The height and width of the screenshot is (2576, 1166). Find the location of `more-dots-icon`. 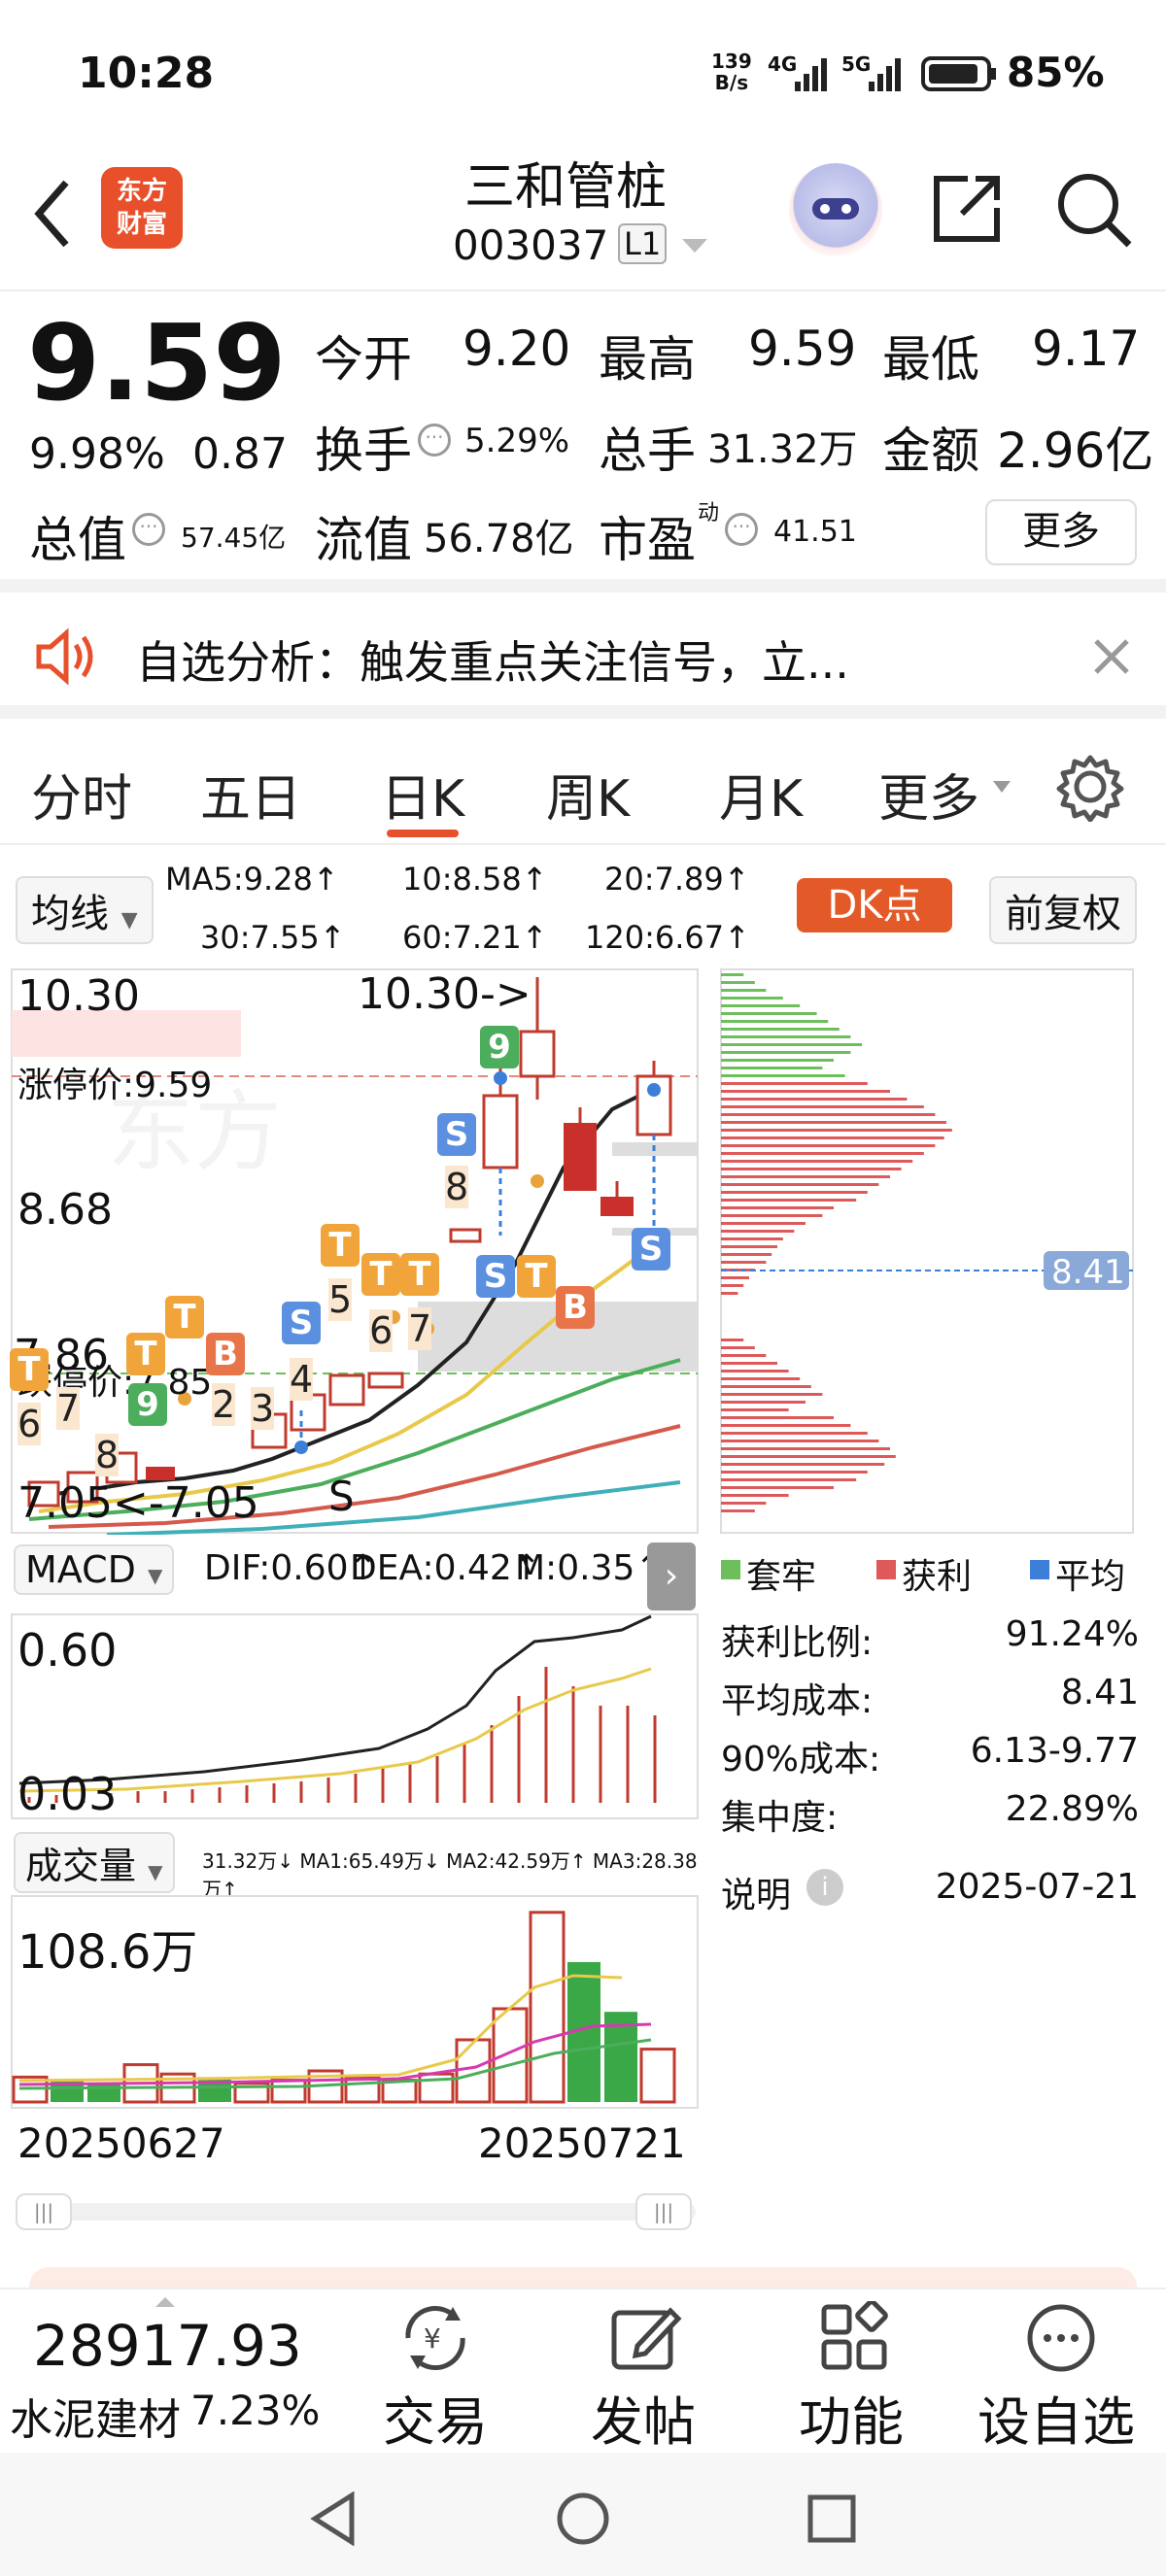

more-dots-icon is located at coordinates (1061, 2338).